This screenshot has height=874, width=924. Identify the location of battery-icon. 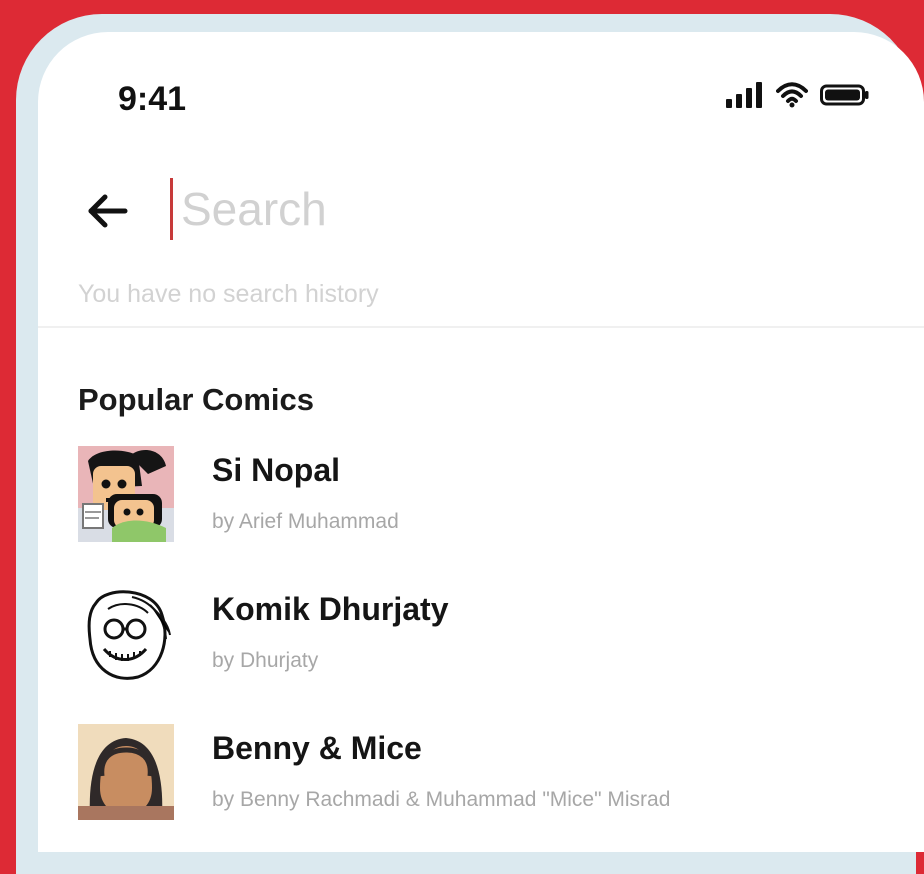
(844, 95).